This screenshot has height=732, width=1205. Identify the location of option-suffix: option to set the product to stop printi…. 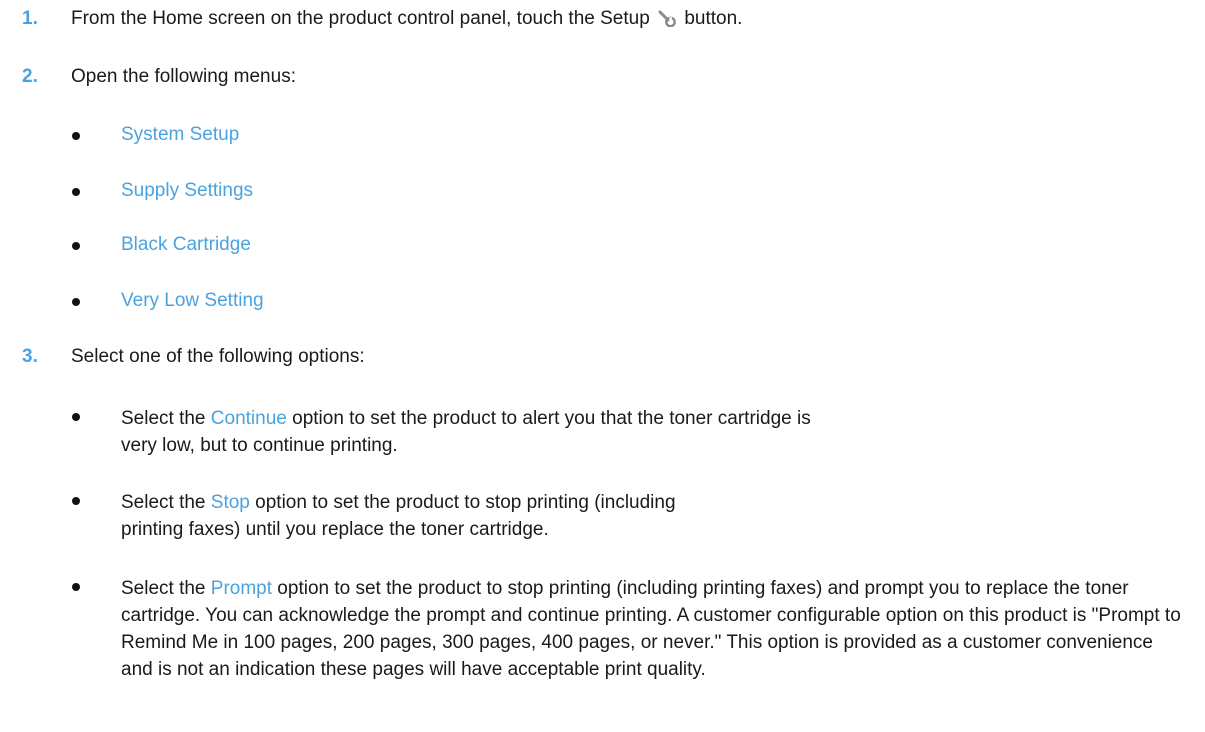
(651, 629).